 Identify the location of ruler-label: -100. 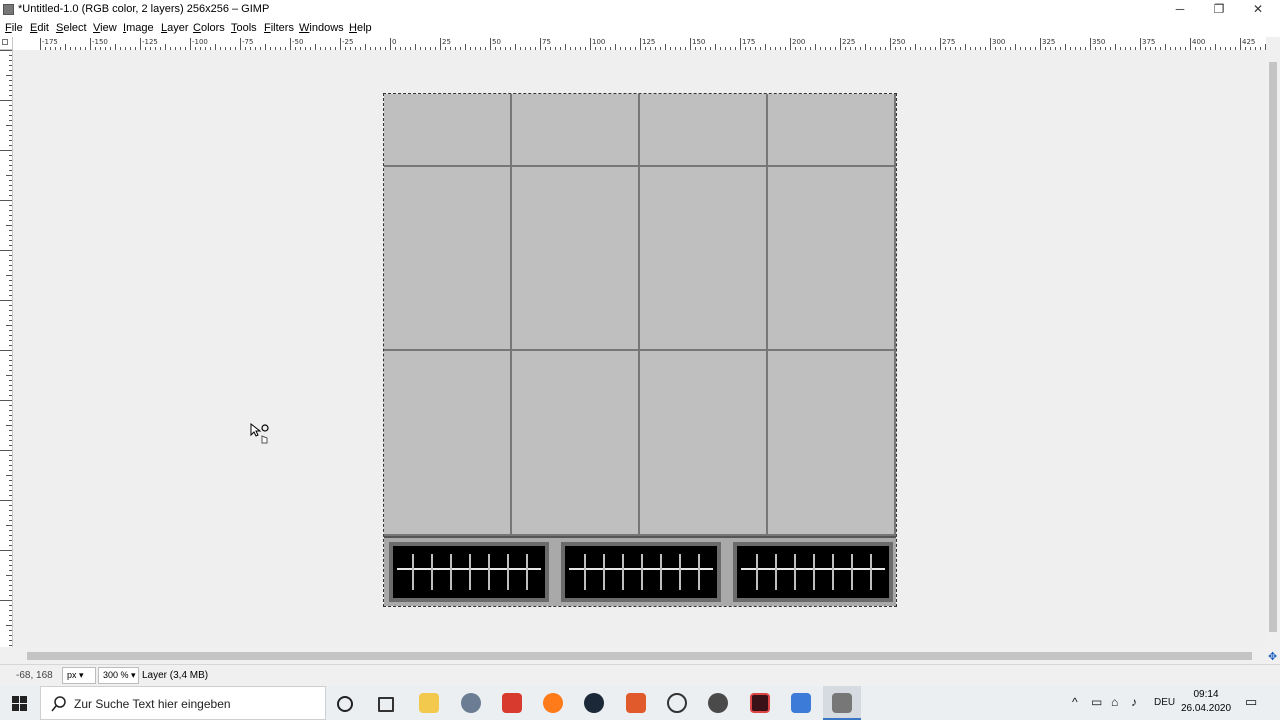
(200, 42).